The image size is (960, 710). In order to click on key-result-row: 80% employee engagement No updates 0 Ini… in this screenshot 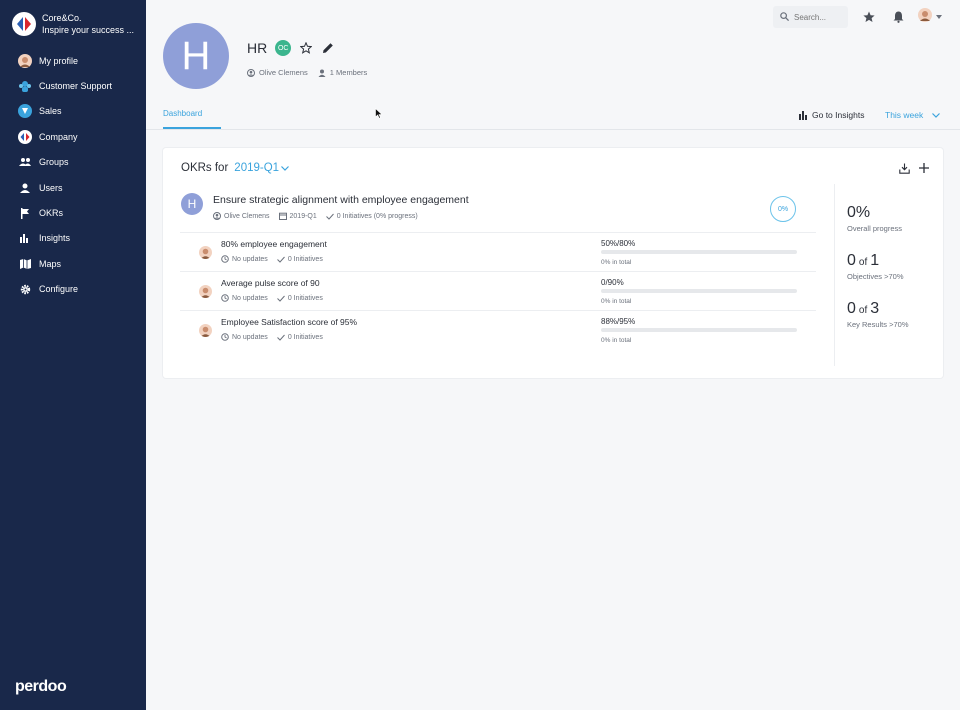, I will do `click(498, 251)`.